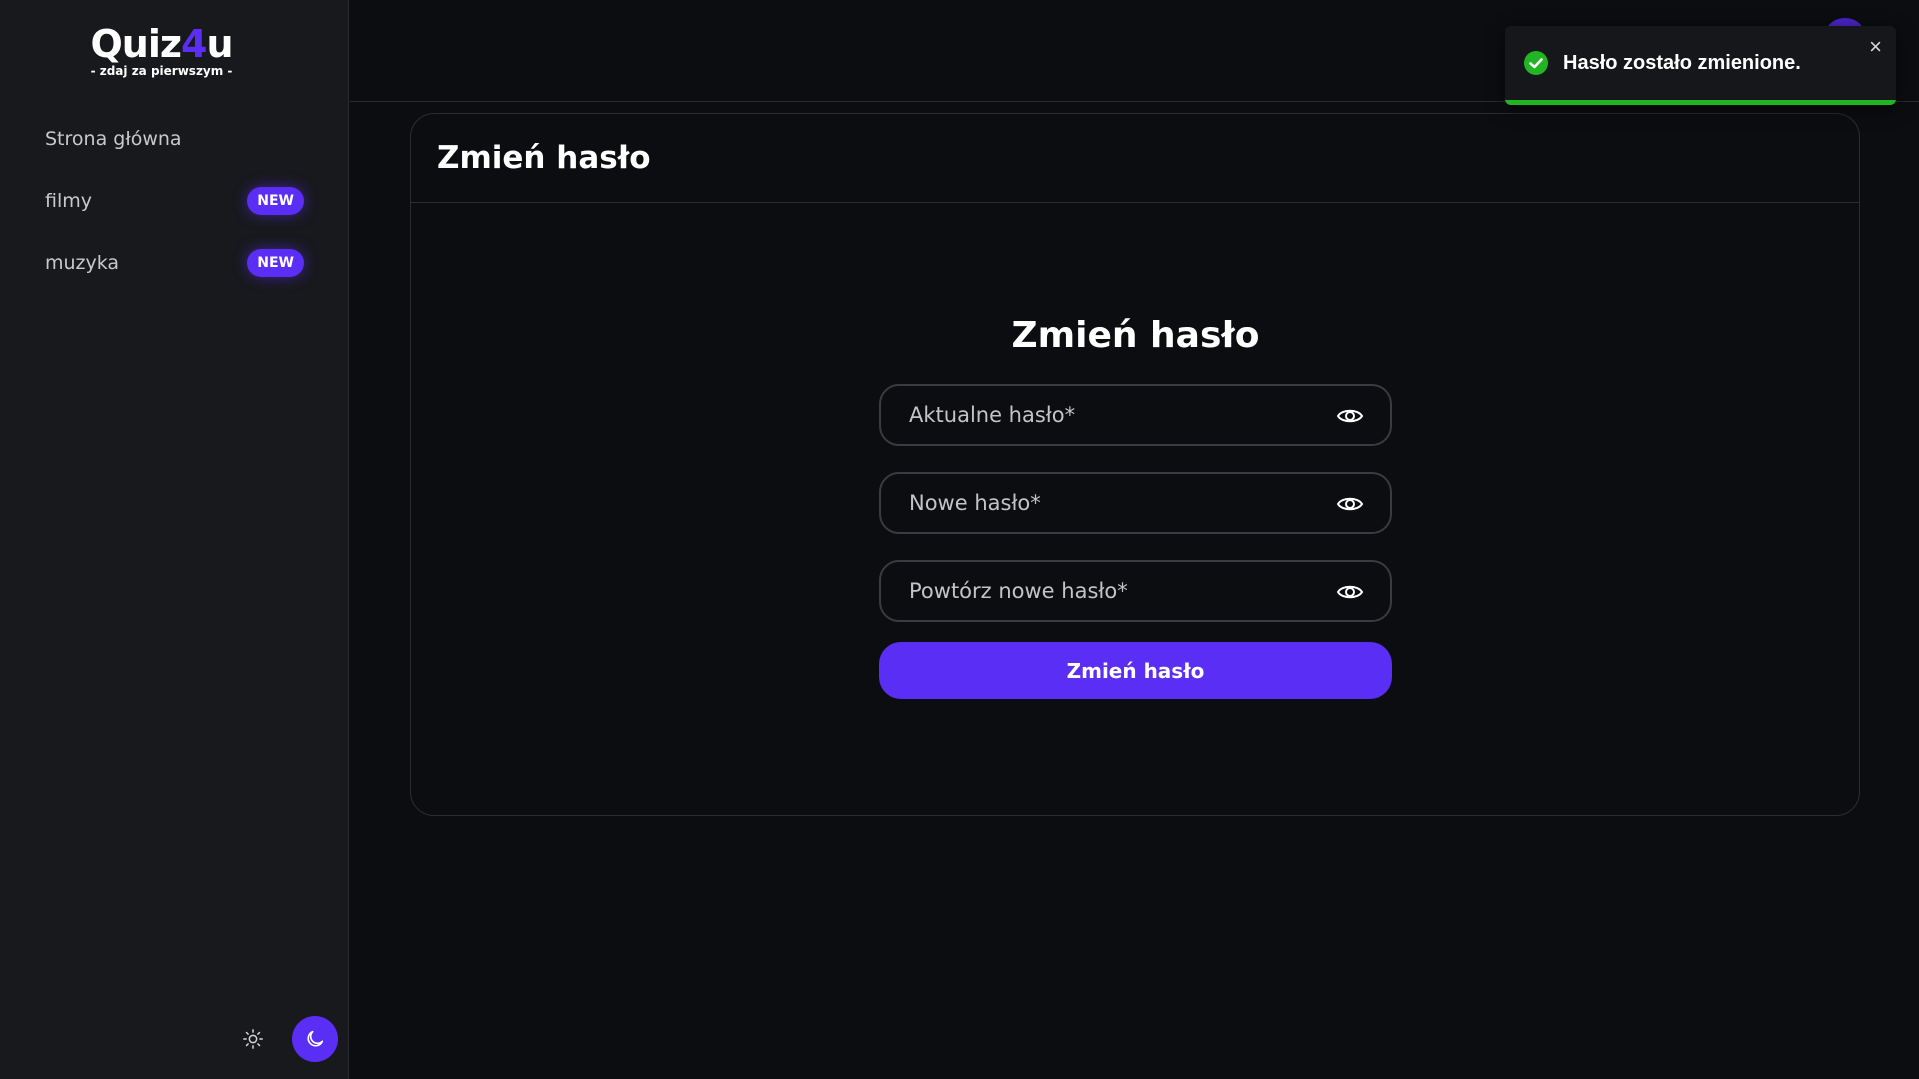  I want to click on card-header: Zmień hasło, so click(1135, 158).